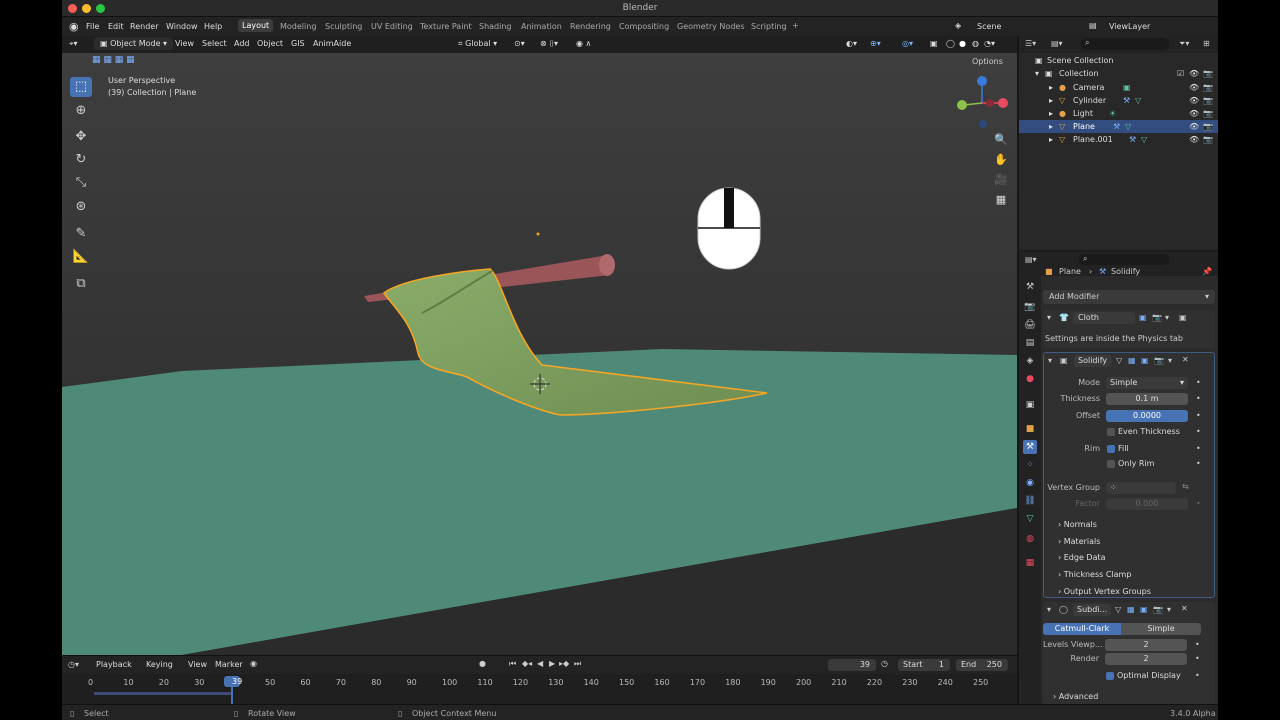 The image size is (1280, 720). What do you see at coordinates (1001, 180) in the screenshot?
I see `camera-view-icon: 🎥` at bounding box center [1001, 180].